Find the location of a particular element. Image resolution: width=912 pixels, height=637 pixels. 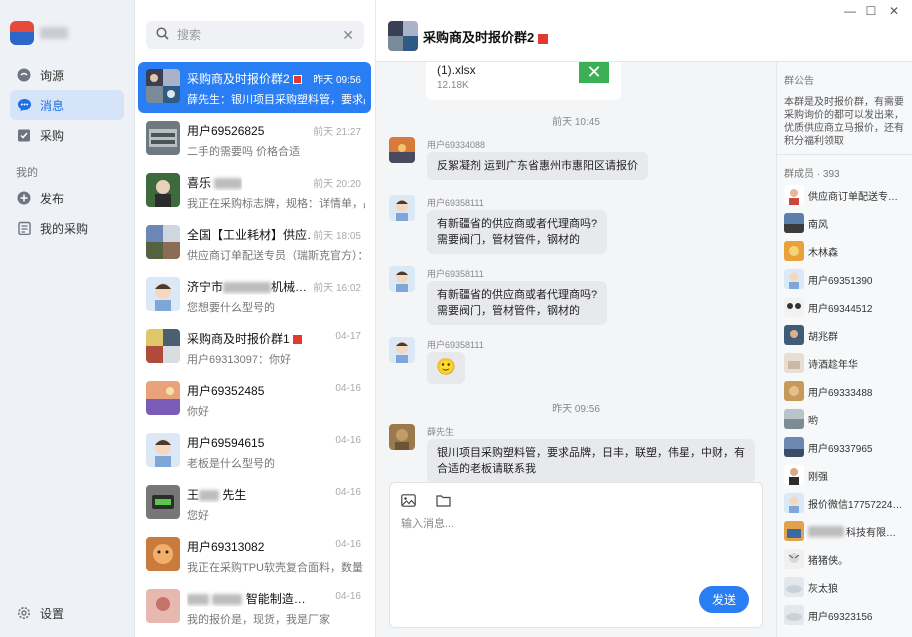

members-header: 群成员 · 393 is located at coordinates (812, 174).